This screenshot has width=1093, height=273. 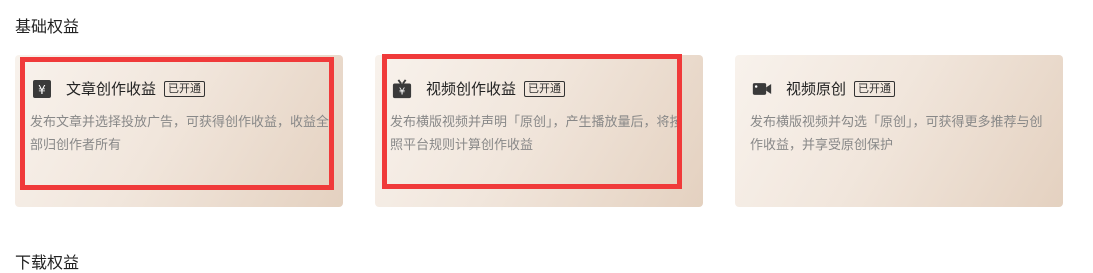 What do you see at coordinates (762, 89) in the screenshot?
I see `video-camera-icon` at bounding box center [762, 89].